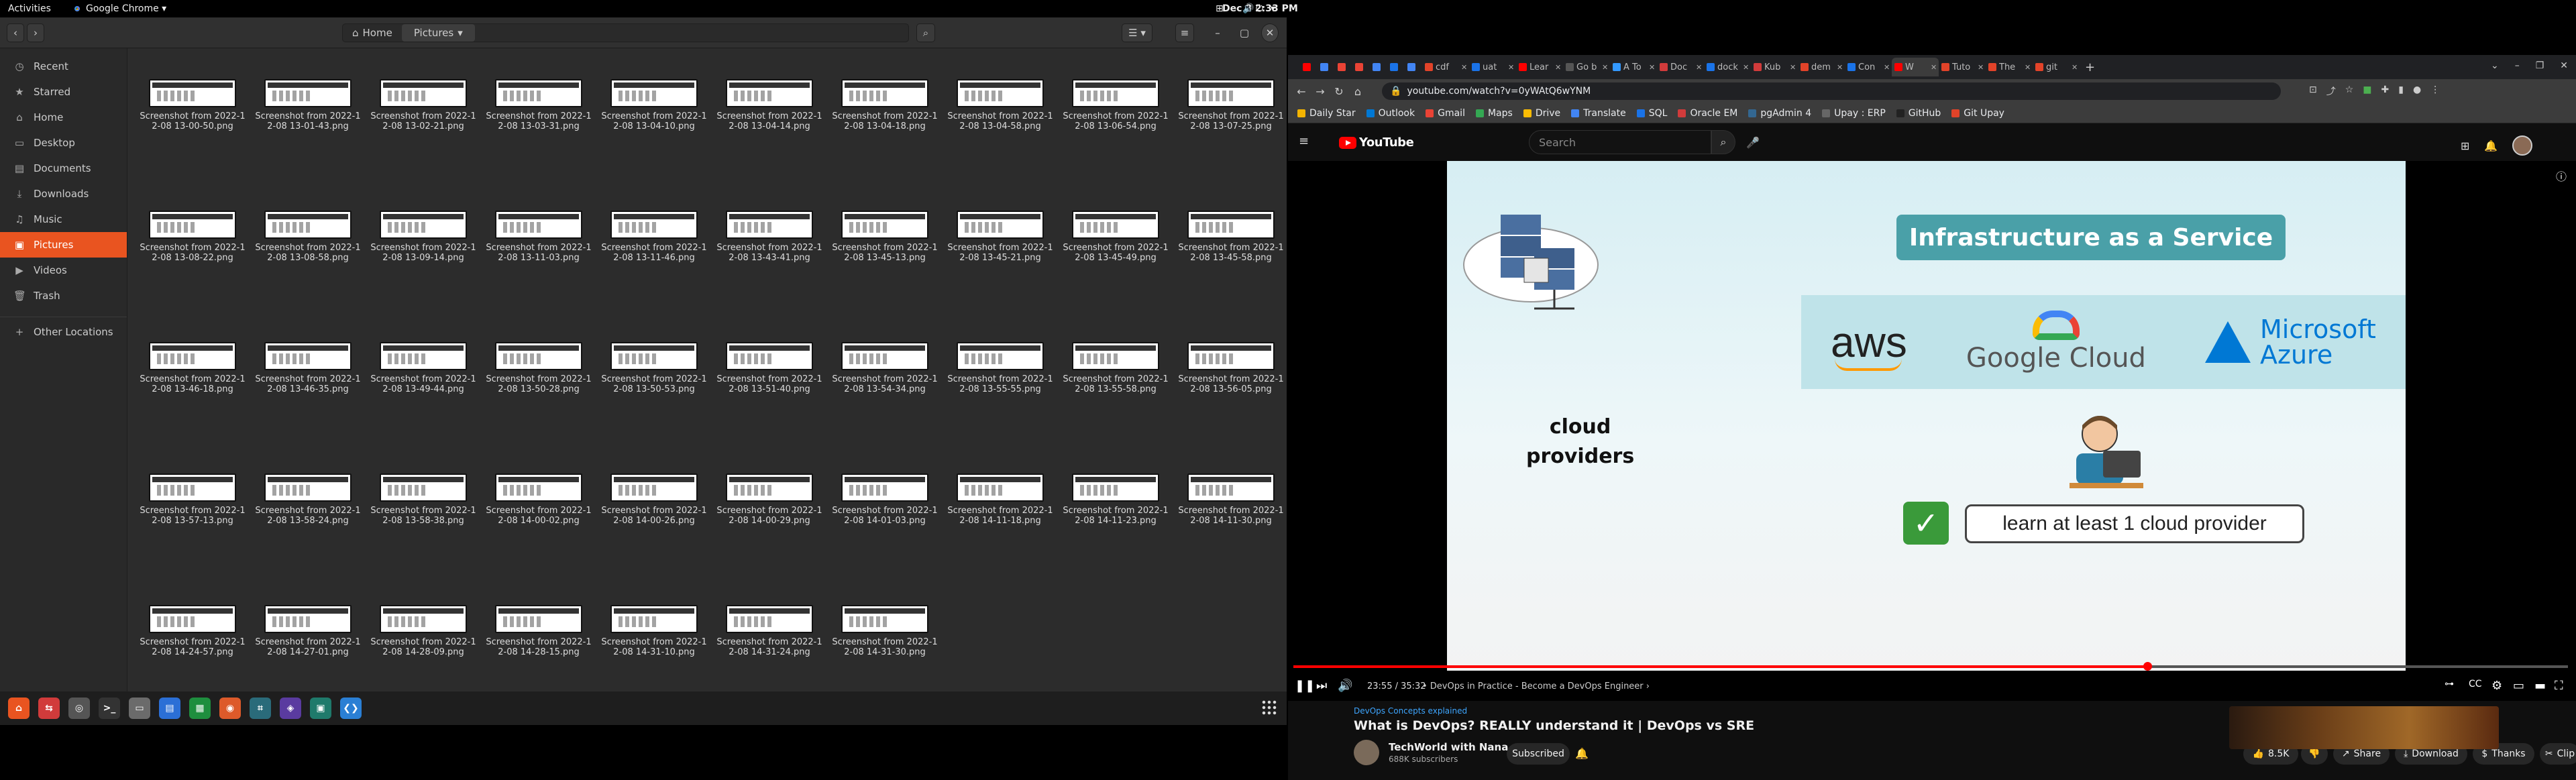 This screenshot has height=780, width=2576. Describe the element at coordinates (1305, 686) in the screenshot. I see `pause-icon: ❚❚` at that location.